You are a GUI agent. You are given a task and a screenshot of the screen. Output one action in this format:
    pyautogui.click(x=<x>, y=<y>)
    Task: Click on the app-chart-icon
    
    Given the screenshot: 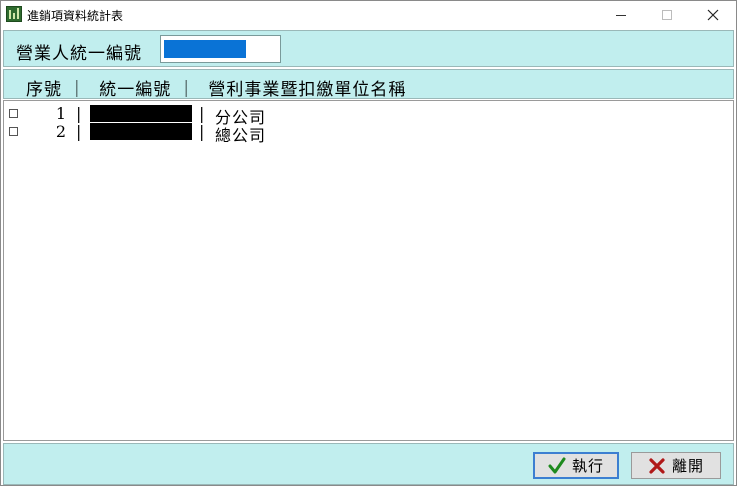 What is the action you would take?
    pyautogui.click(x=14, y=14)
    